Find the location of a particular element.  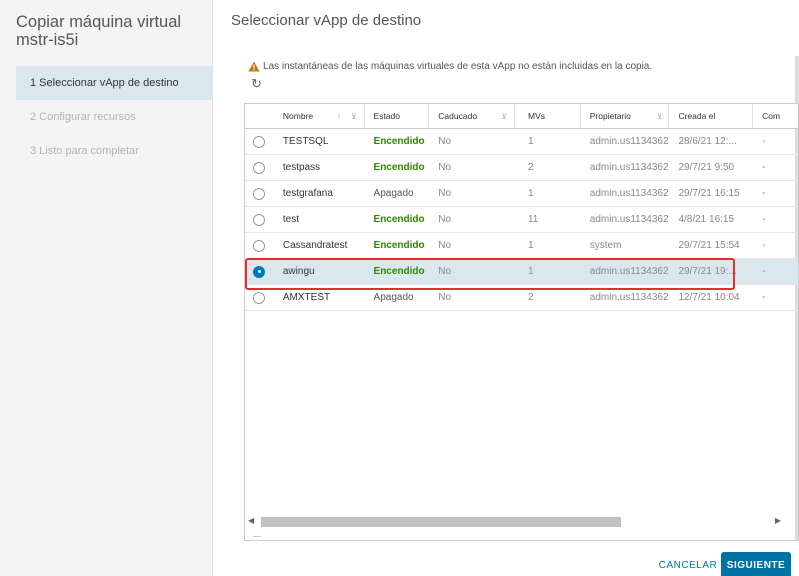

warning-triangle-icon is located at coordinates (254, 66).